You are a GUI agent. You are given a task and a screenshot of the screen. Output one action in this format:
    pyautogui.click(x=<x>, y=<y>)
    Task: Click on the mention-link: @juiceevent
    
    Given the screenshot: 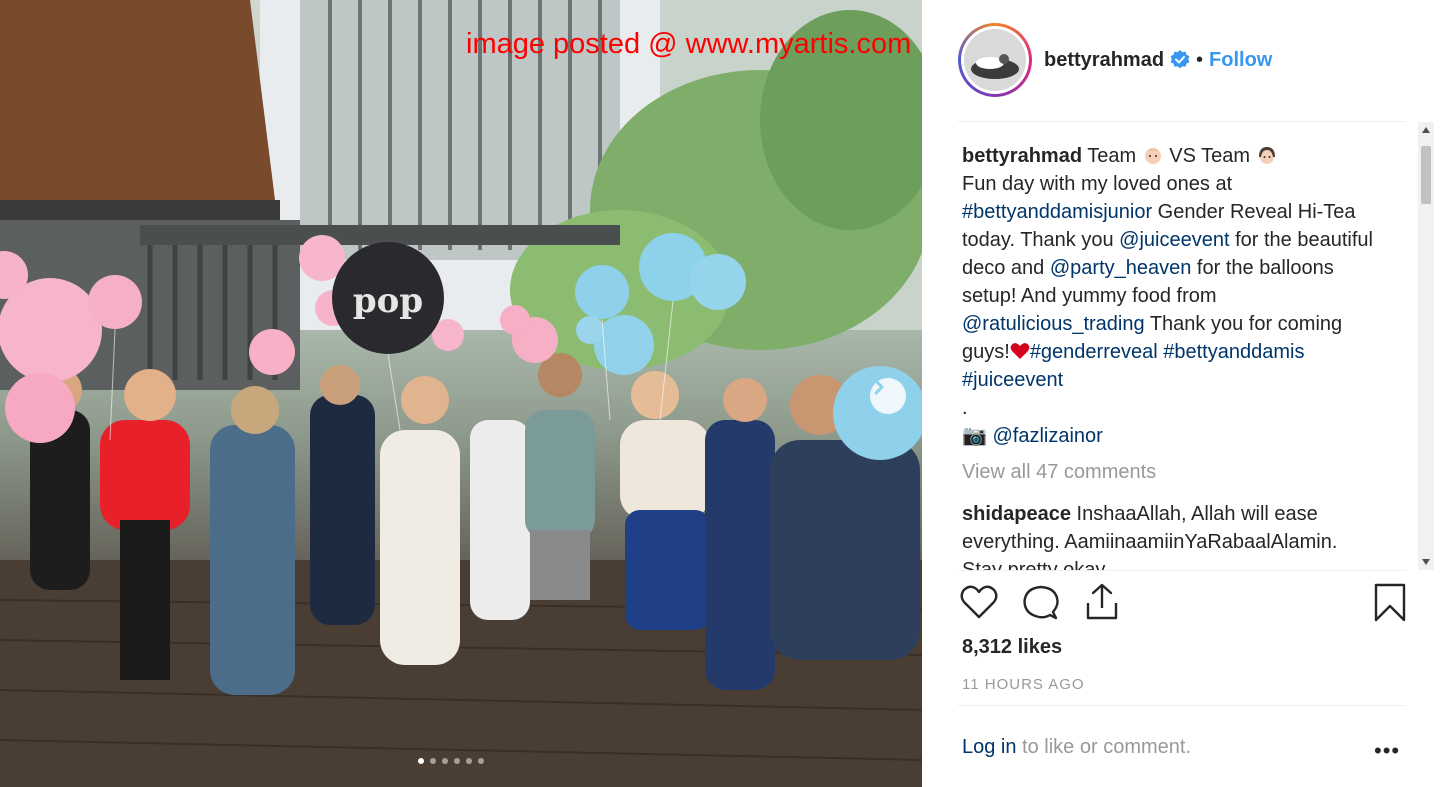 What is the action you would take?
    pyautogui.click(x=1174, y=240)
    